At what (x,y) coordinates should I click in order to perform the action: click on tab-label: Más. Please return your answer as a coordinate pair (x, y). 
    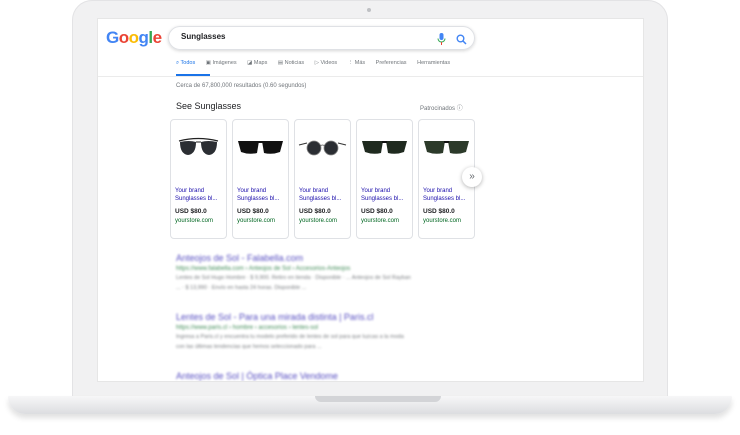
    Looking at the image, I should click on (360, 63).